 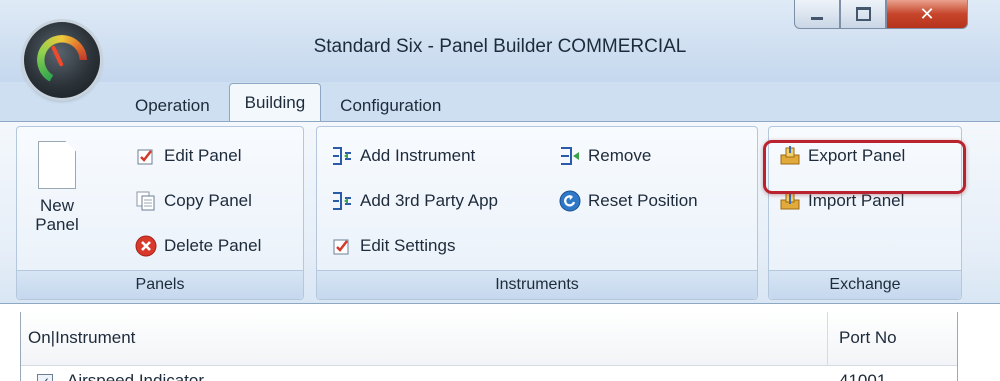 I want to click on table-row: ✓ Airspeed Indicator 41001, so click(x=489, y=373).